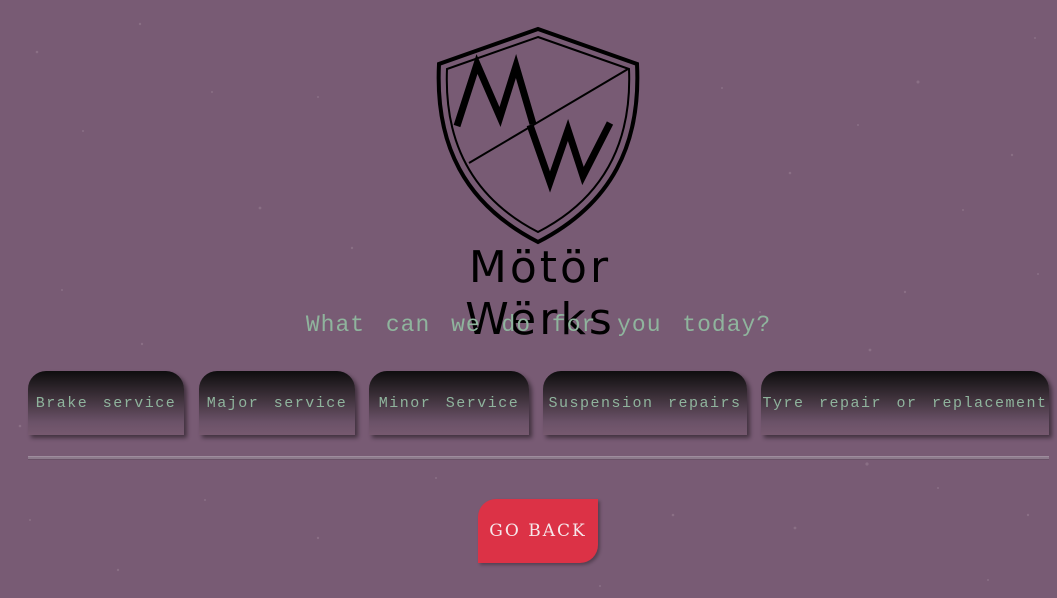 The height and width of the screenshot is (598, 1057). Describe the element at coordinates (645, 403) in the screenshot. I see `service-suspension-button: Suspension repairs` at that location.